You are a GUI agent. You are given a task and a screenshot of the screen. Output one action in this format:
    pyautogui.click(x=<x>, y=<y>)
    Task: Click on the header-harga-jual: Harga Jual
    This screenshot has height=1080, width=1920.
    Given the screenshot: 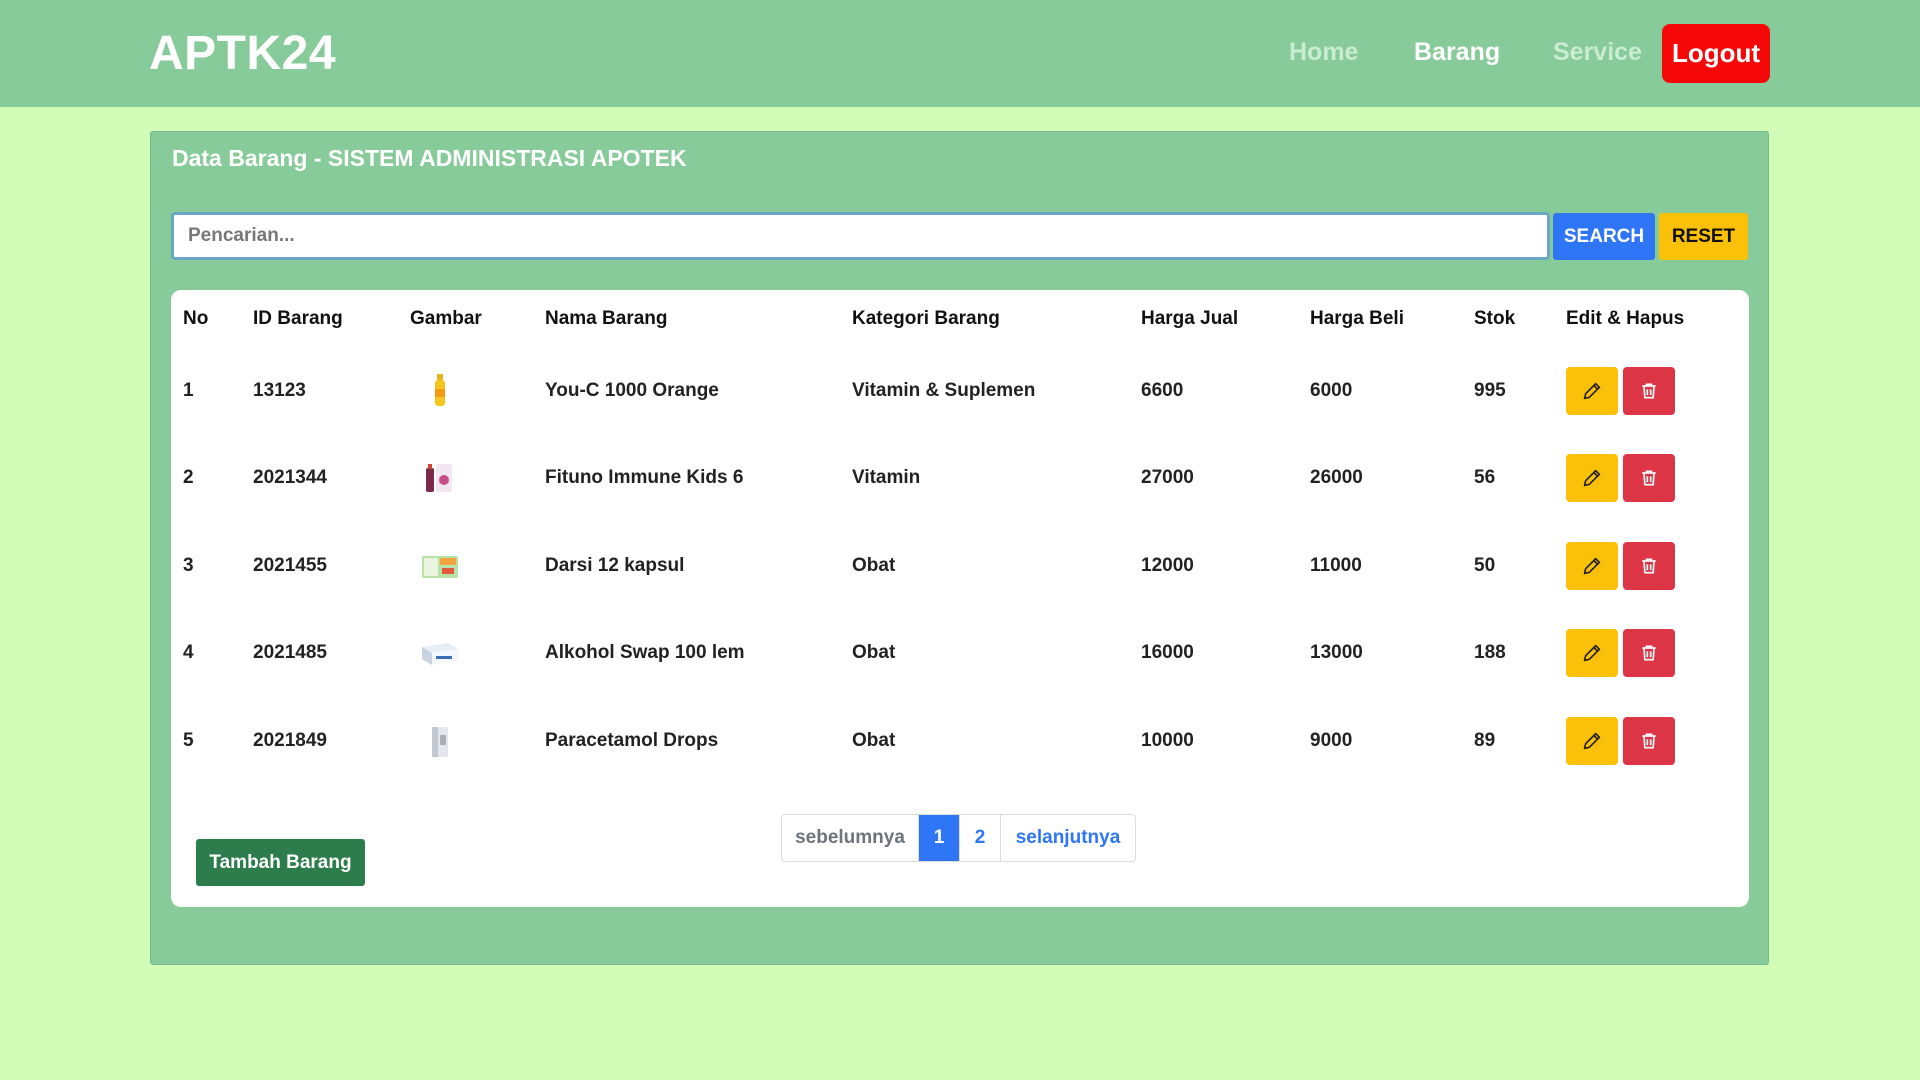 What is the action you would take?
    pyautogui.click(x=1190, y=318)
    